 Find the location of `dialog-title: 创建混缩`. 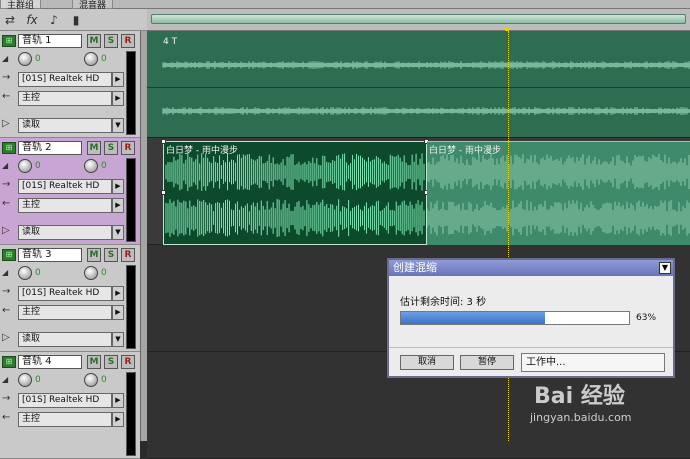

dialog-title: 创建混缩 is located at coordinates (415, 267).